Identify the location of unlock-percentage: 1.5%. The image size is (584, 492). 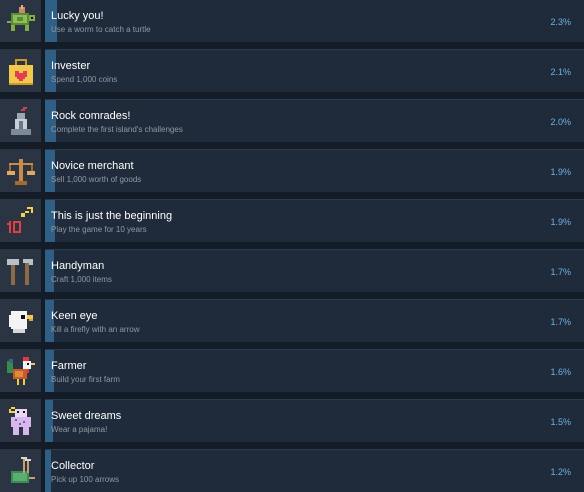
(560, 422).